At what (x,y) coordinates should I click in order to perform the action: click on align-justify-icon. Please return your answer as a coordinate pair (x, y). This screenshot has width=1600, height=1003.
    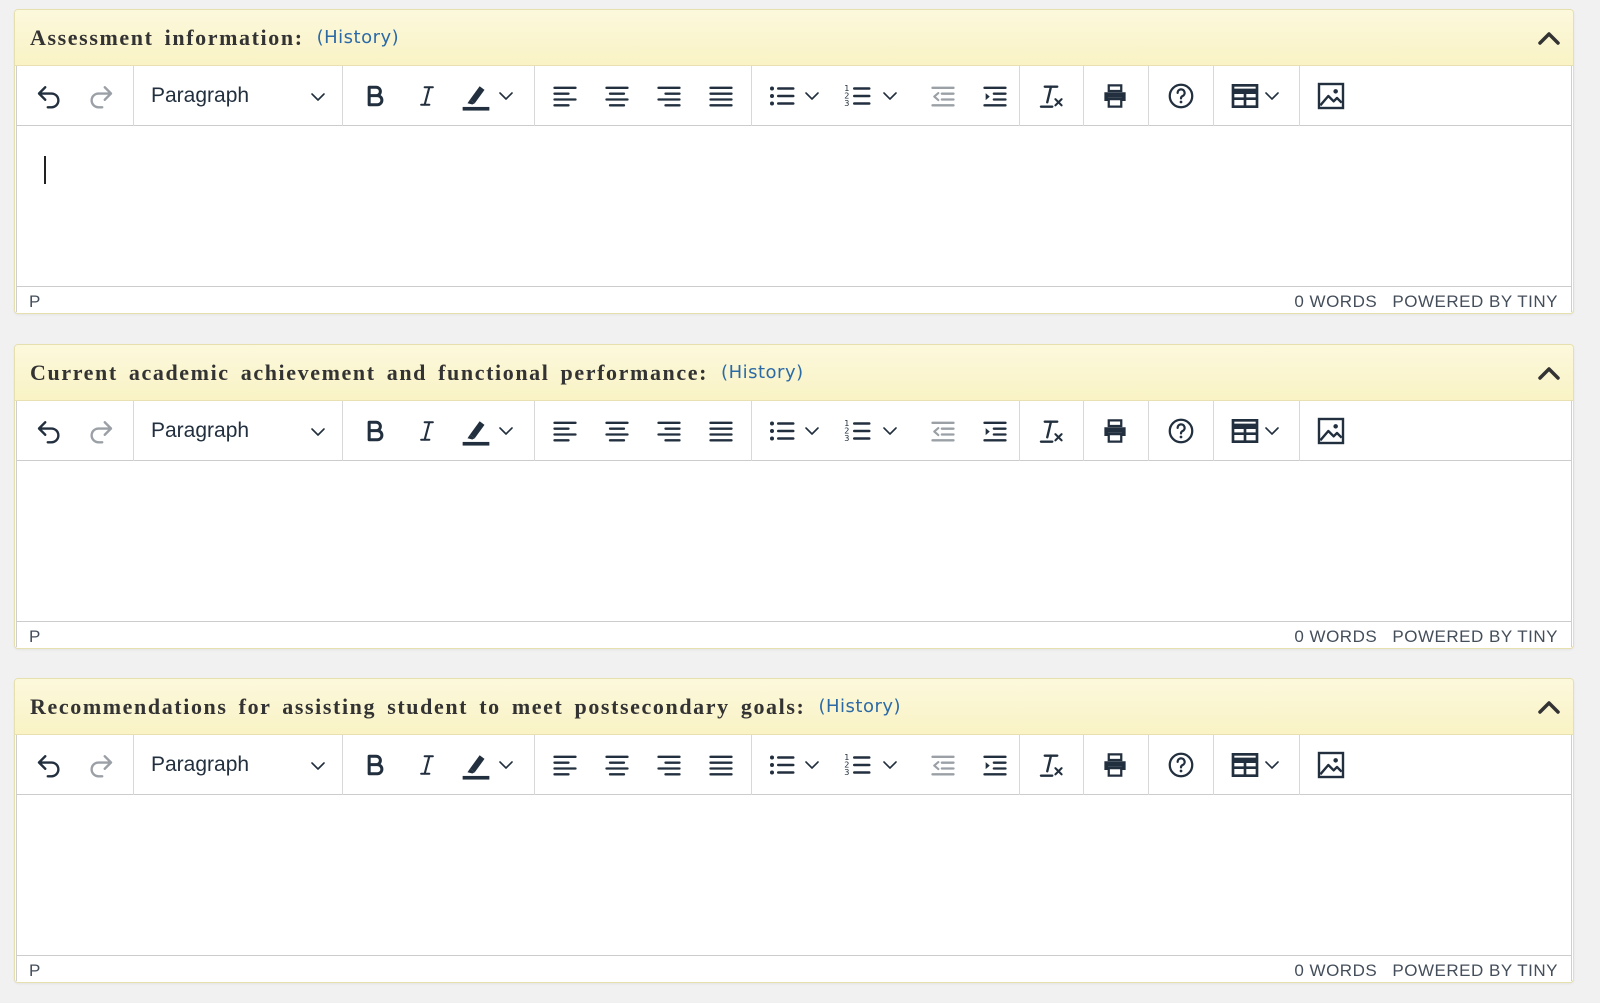
    Looking at the image, I should click on (721, 765).